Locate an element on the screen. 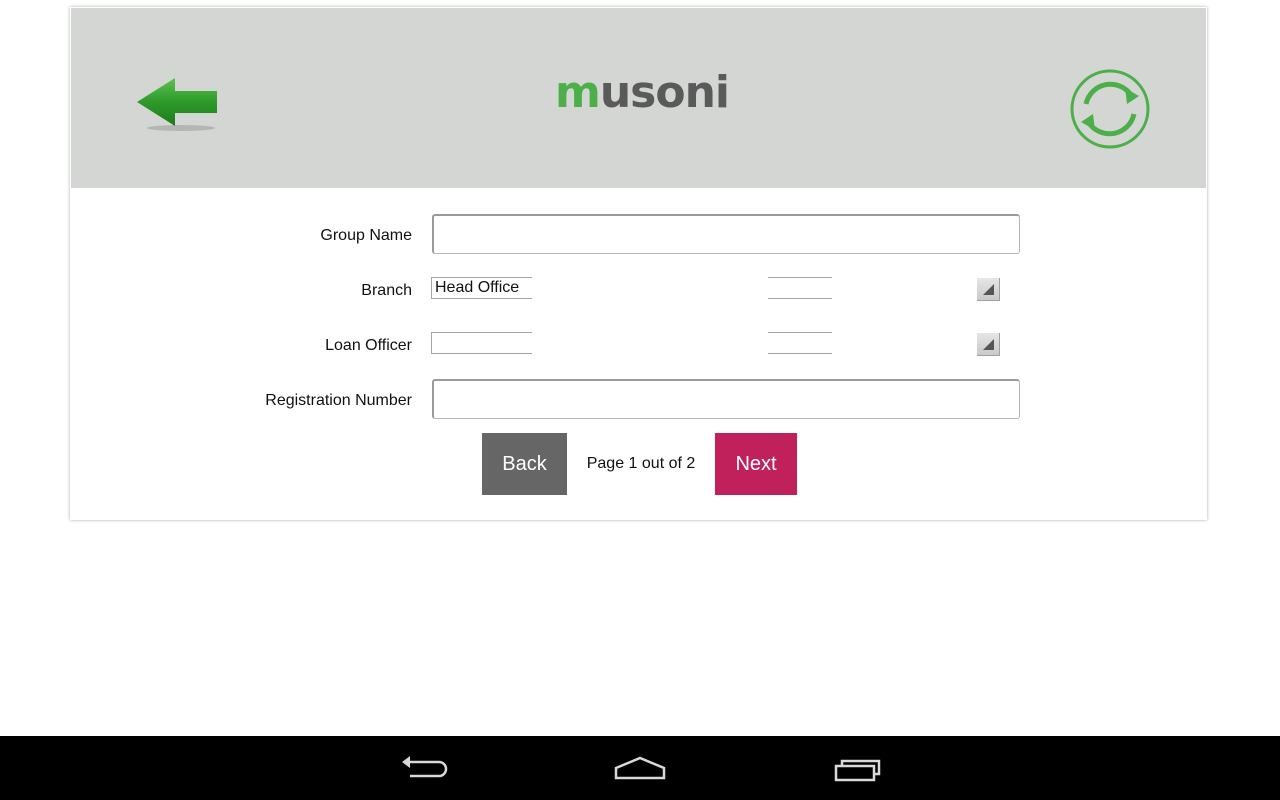 This screenshot has height=800, width=1280. loan-officer-spinner-cell is located at coordinates (800, 343).